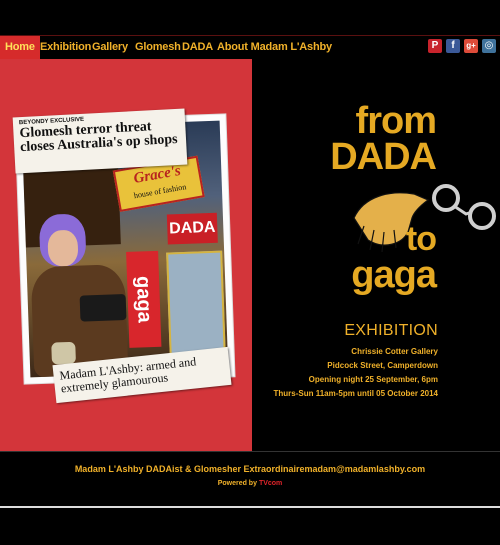 The image size is (500, 545). What do you see at coordinates (396, 121) in the screenshot?
I see `hero-line-from: from` at bounding box center [396, 121].